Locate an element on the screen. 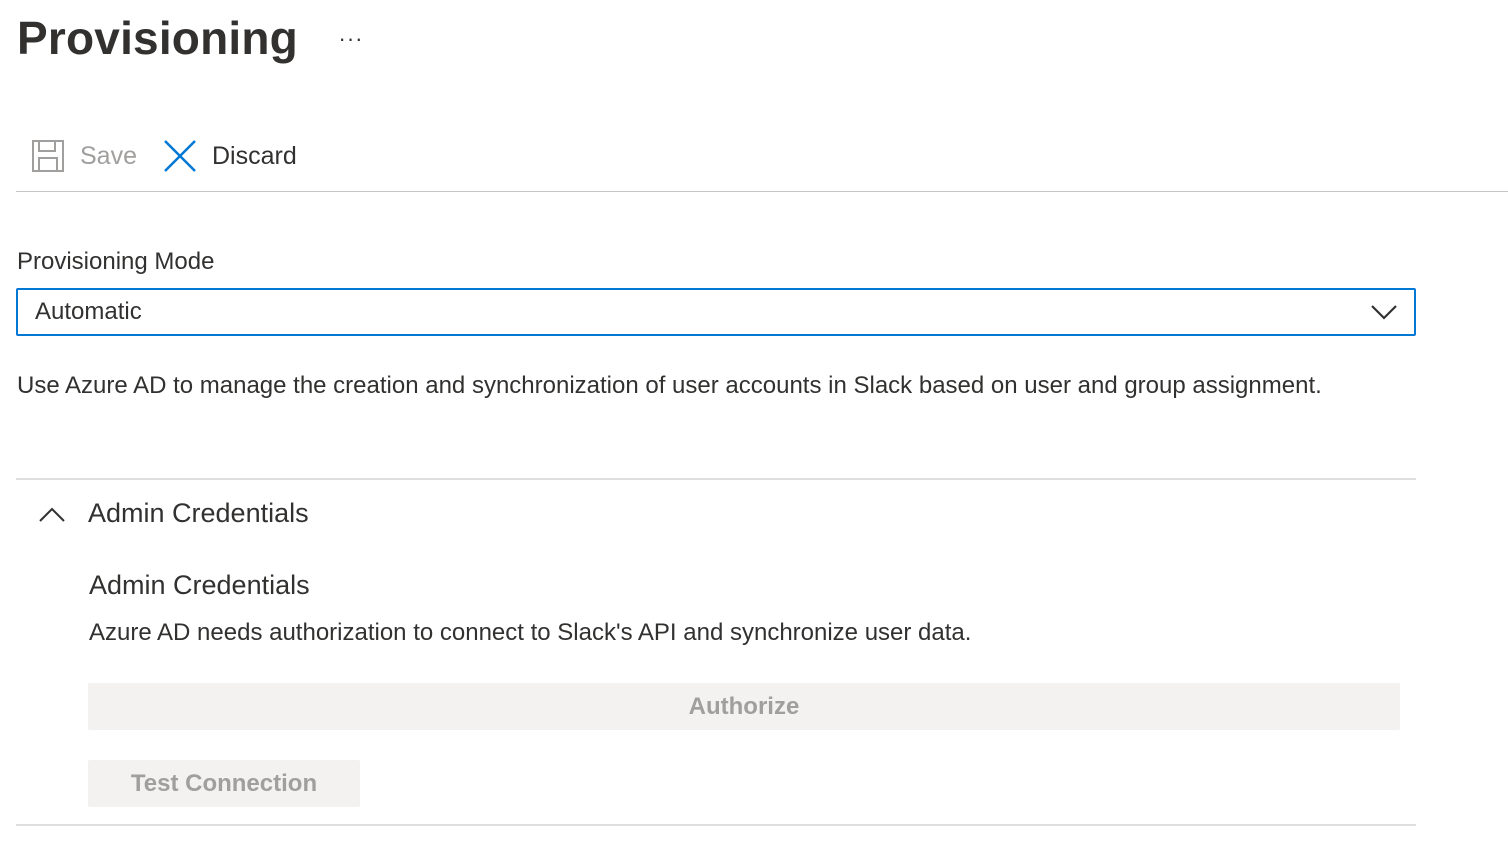  more-options-button: ··· is located at coordinates (351, 39).